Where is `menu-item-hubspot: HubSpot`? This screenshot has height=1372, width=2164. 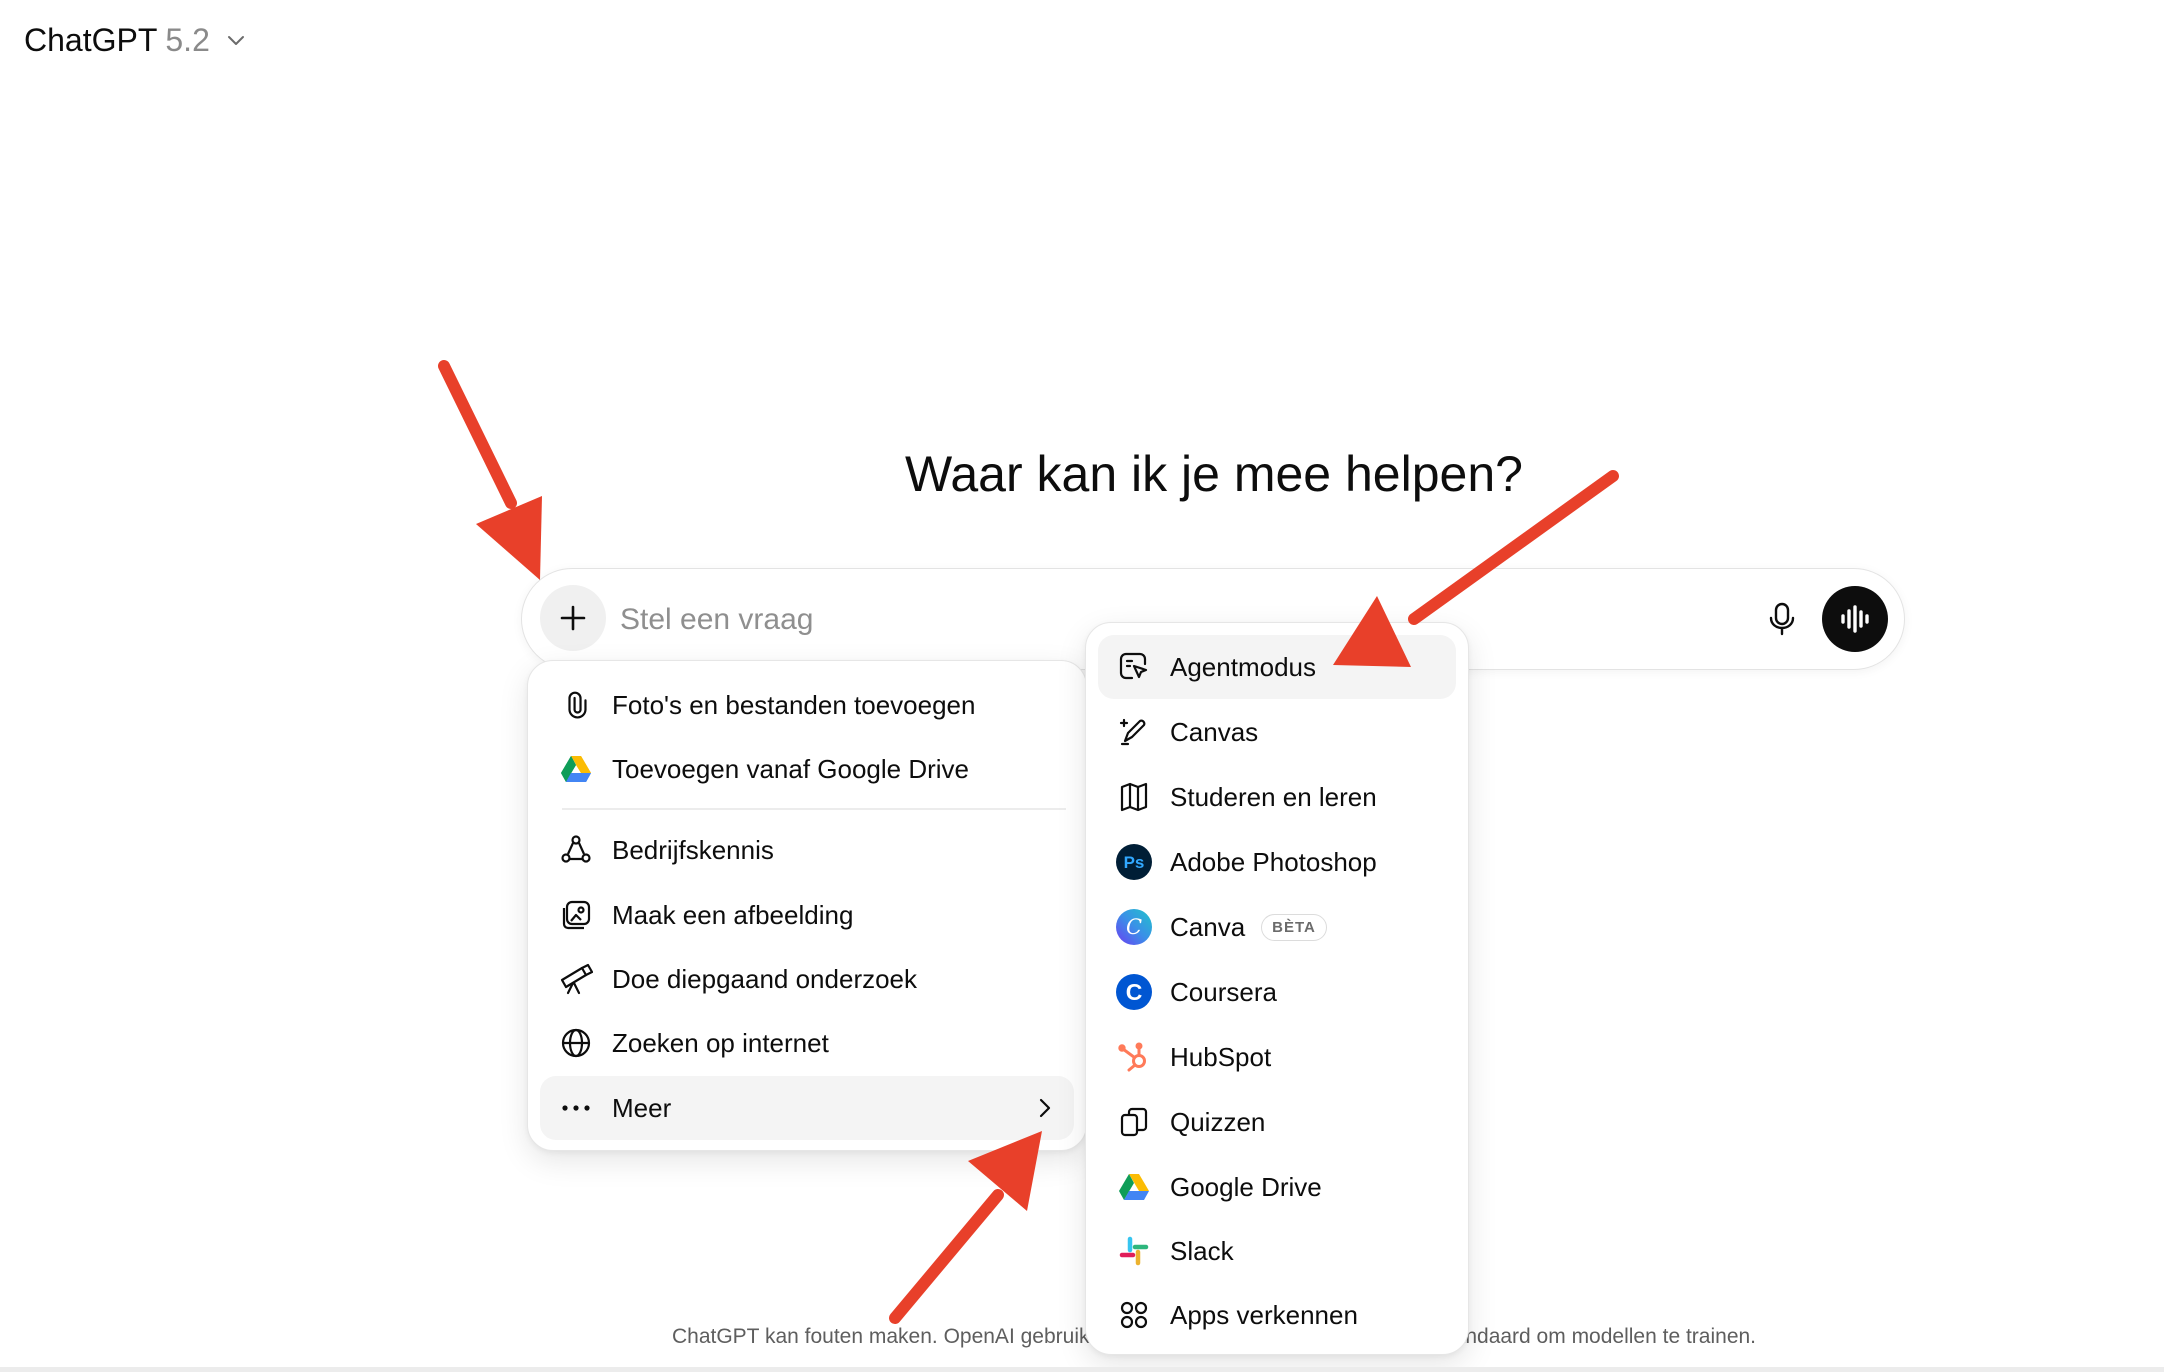
menu-item-hubspot: HubSpot is located at coordinates (1277, 1057).